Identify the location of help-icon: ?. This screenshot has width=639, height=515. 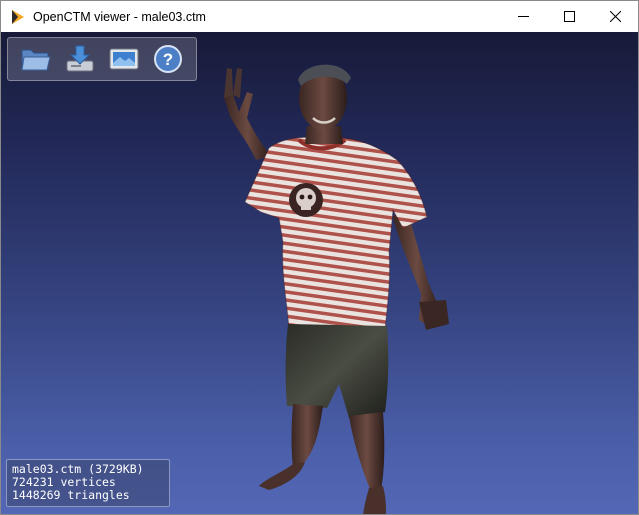
(168, 59).